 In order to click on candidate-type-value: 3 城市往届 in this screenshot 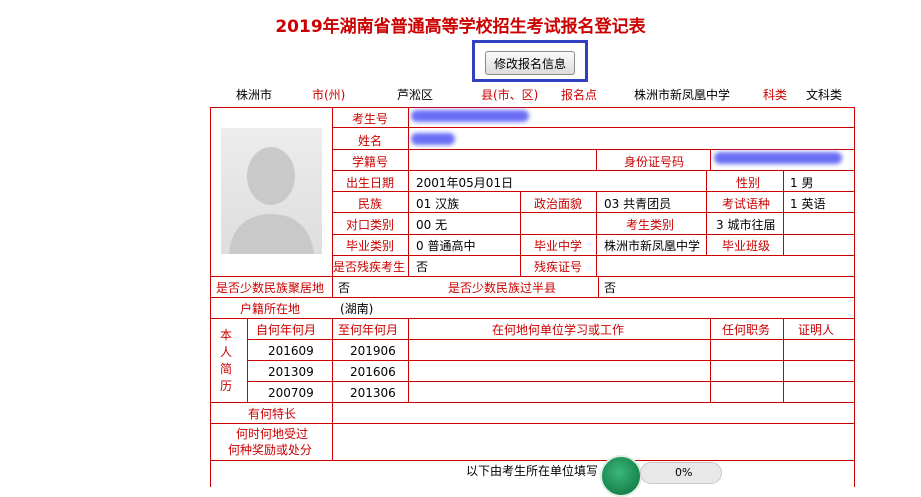, I will do `click(746, 225)`.